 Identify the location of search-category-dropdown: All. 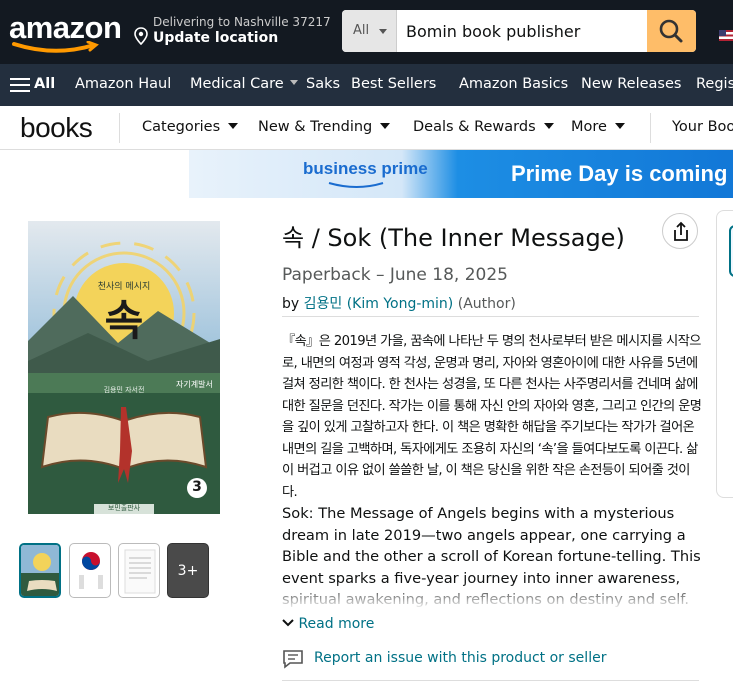
(369, 31).